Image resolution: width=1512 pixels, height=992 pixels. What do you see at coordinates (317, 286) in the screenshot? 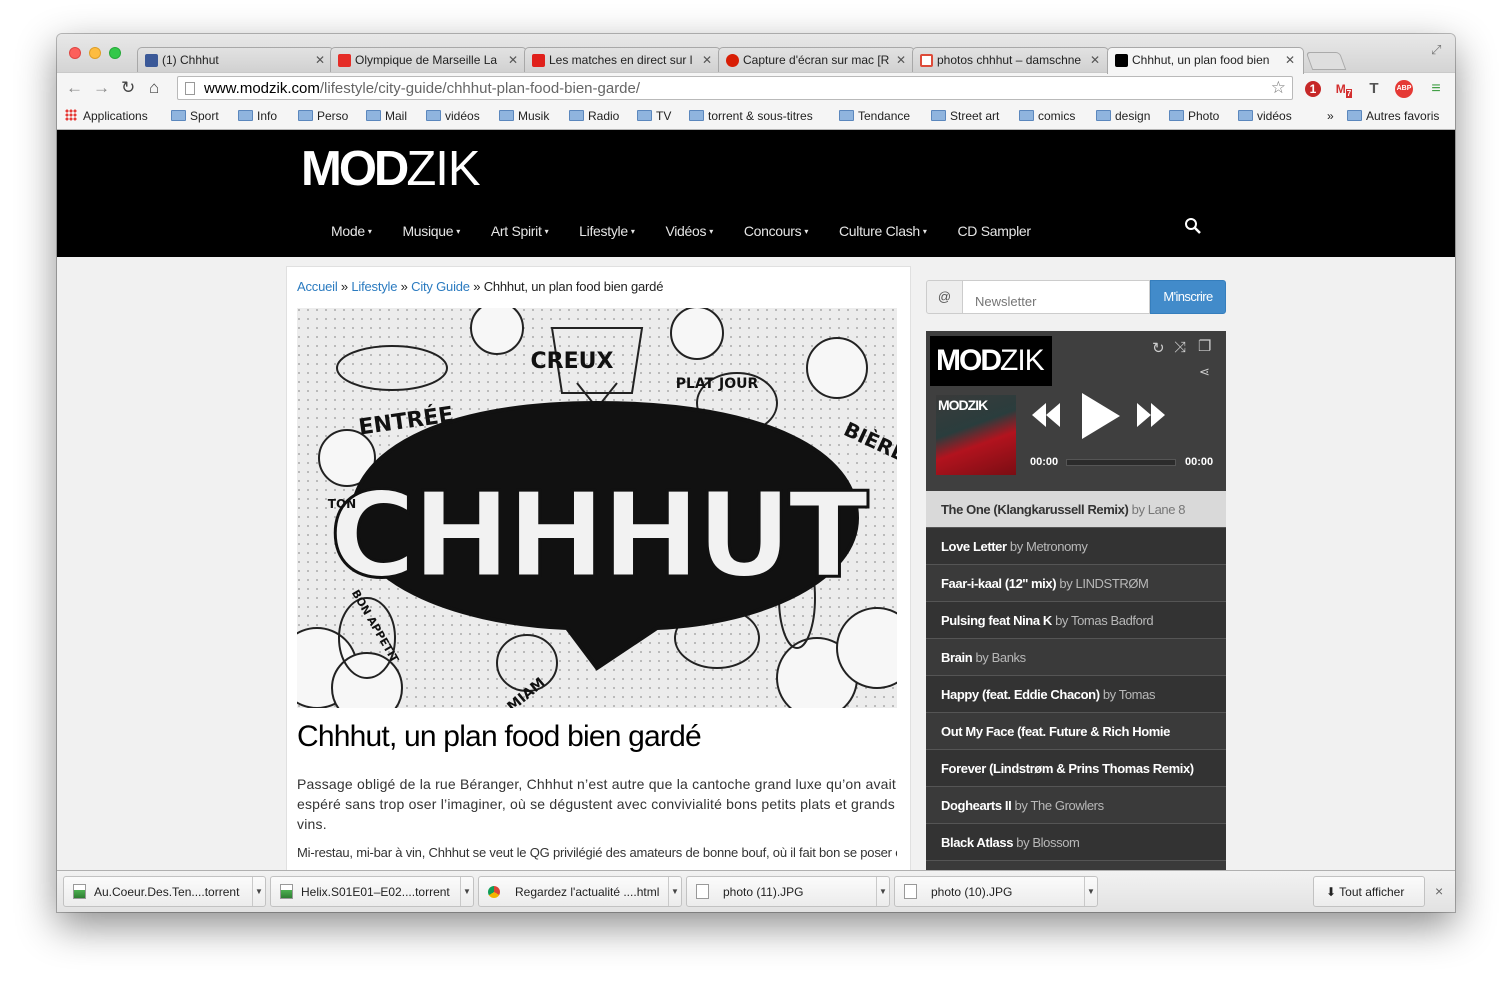
I see `breadcrumb-home-link: Accueil` at bounding box center [317, 286].